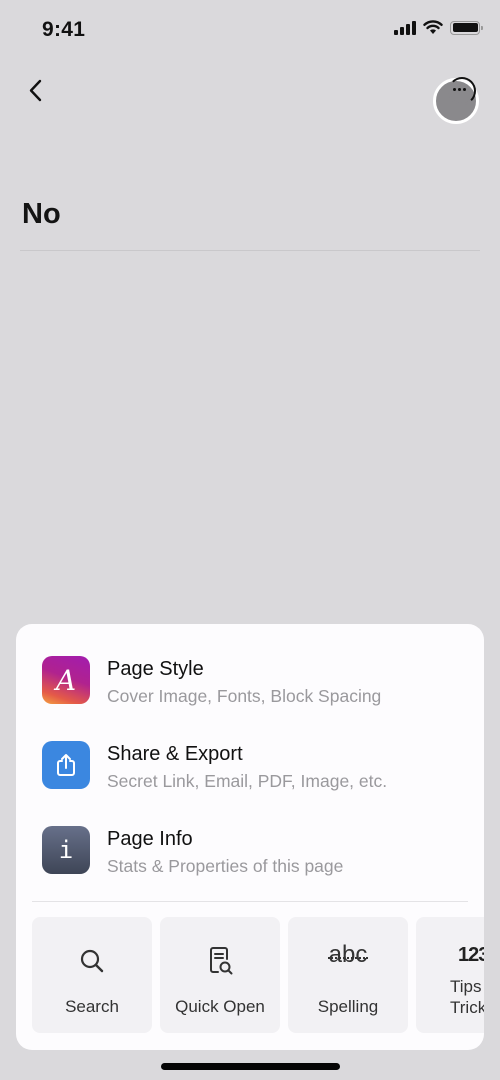  What do you see at coordinates (247, 781) in the screenshot?
I see `menu-item-subtitle: Secret Link, Email, PDF, Image, etc.` at bounding box center [247, 781].